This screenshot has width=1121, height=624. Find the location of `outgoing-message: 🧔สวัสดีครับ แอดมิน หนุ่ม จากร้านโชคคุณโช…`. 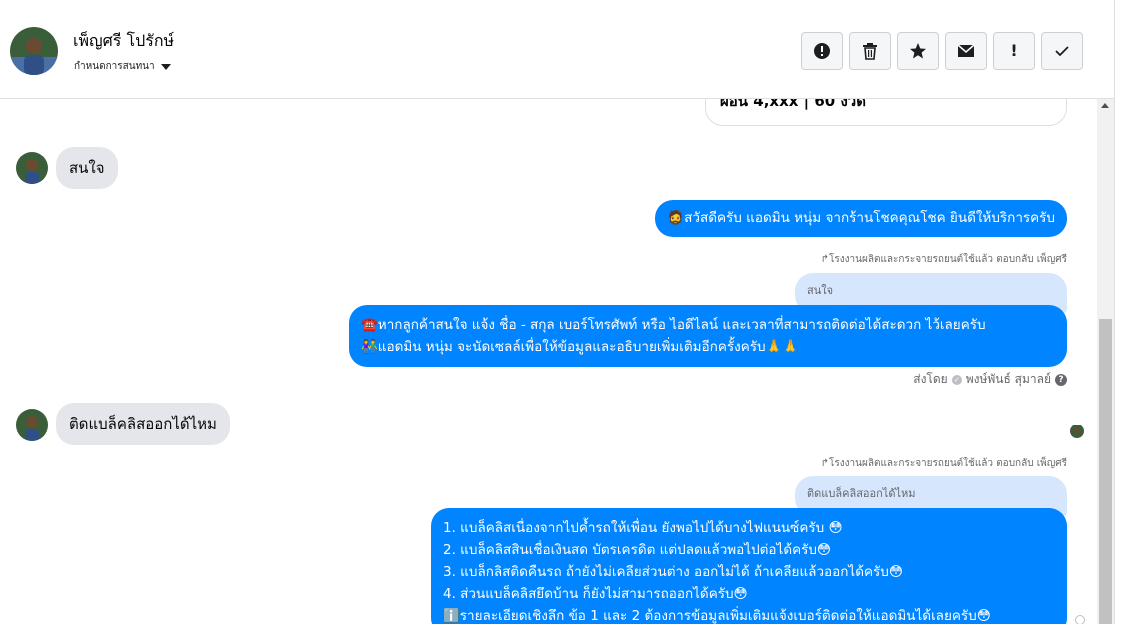

outgoing-message: 🧔สวัสดีครับ แอดมิน หนุ่ม จากร้านโชคคุณโช… is located at coordinates (861, 218).